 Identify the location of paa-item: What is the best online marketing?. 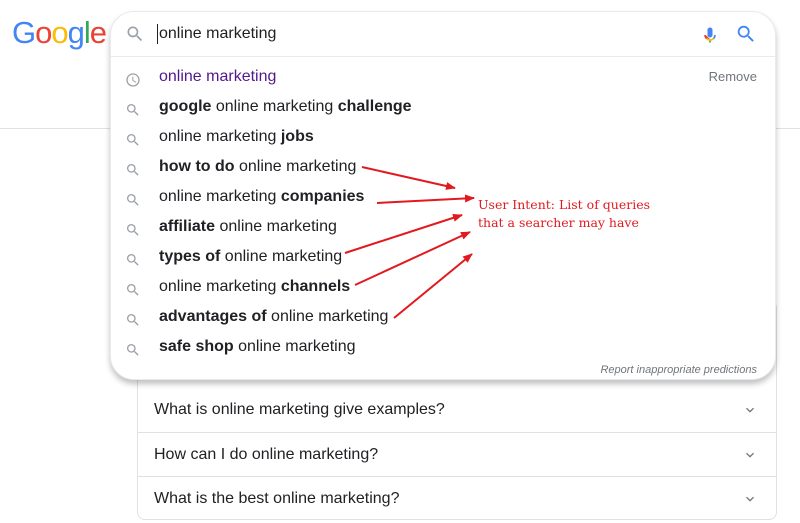
(457, 498).